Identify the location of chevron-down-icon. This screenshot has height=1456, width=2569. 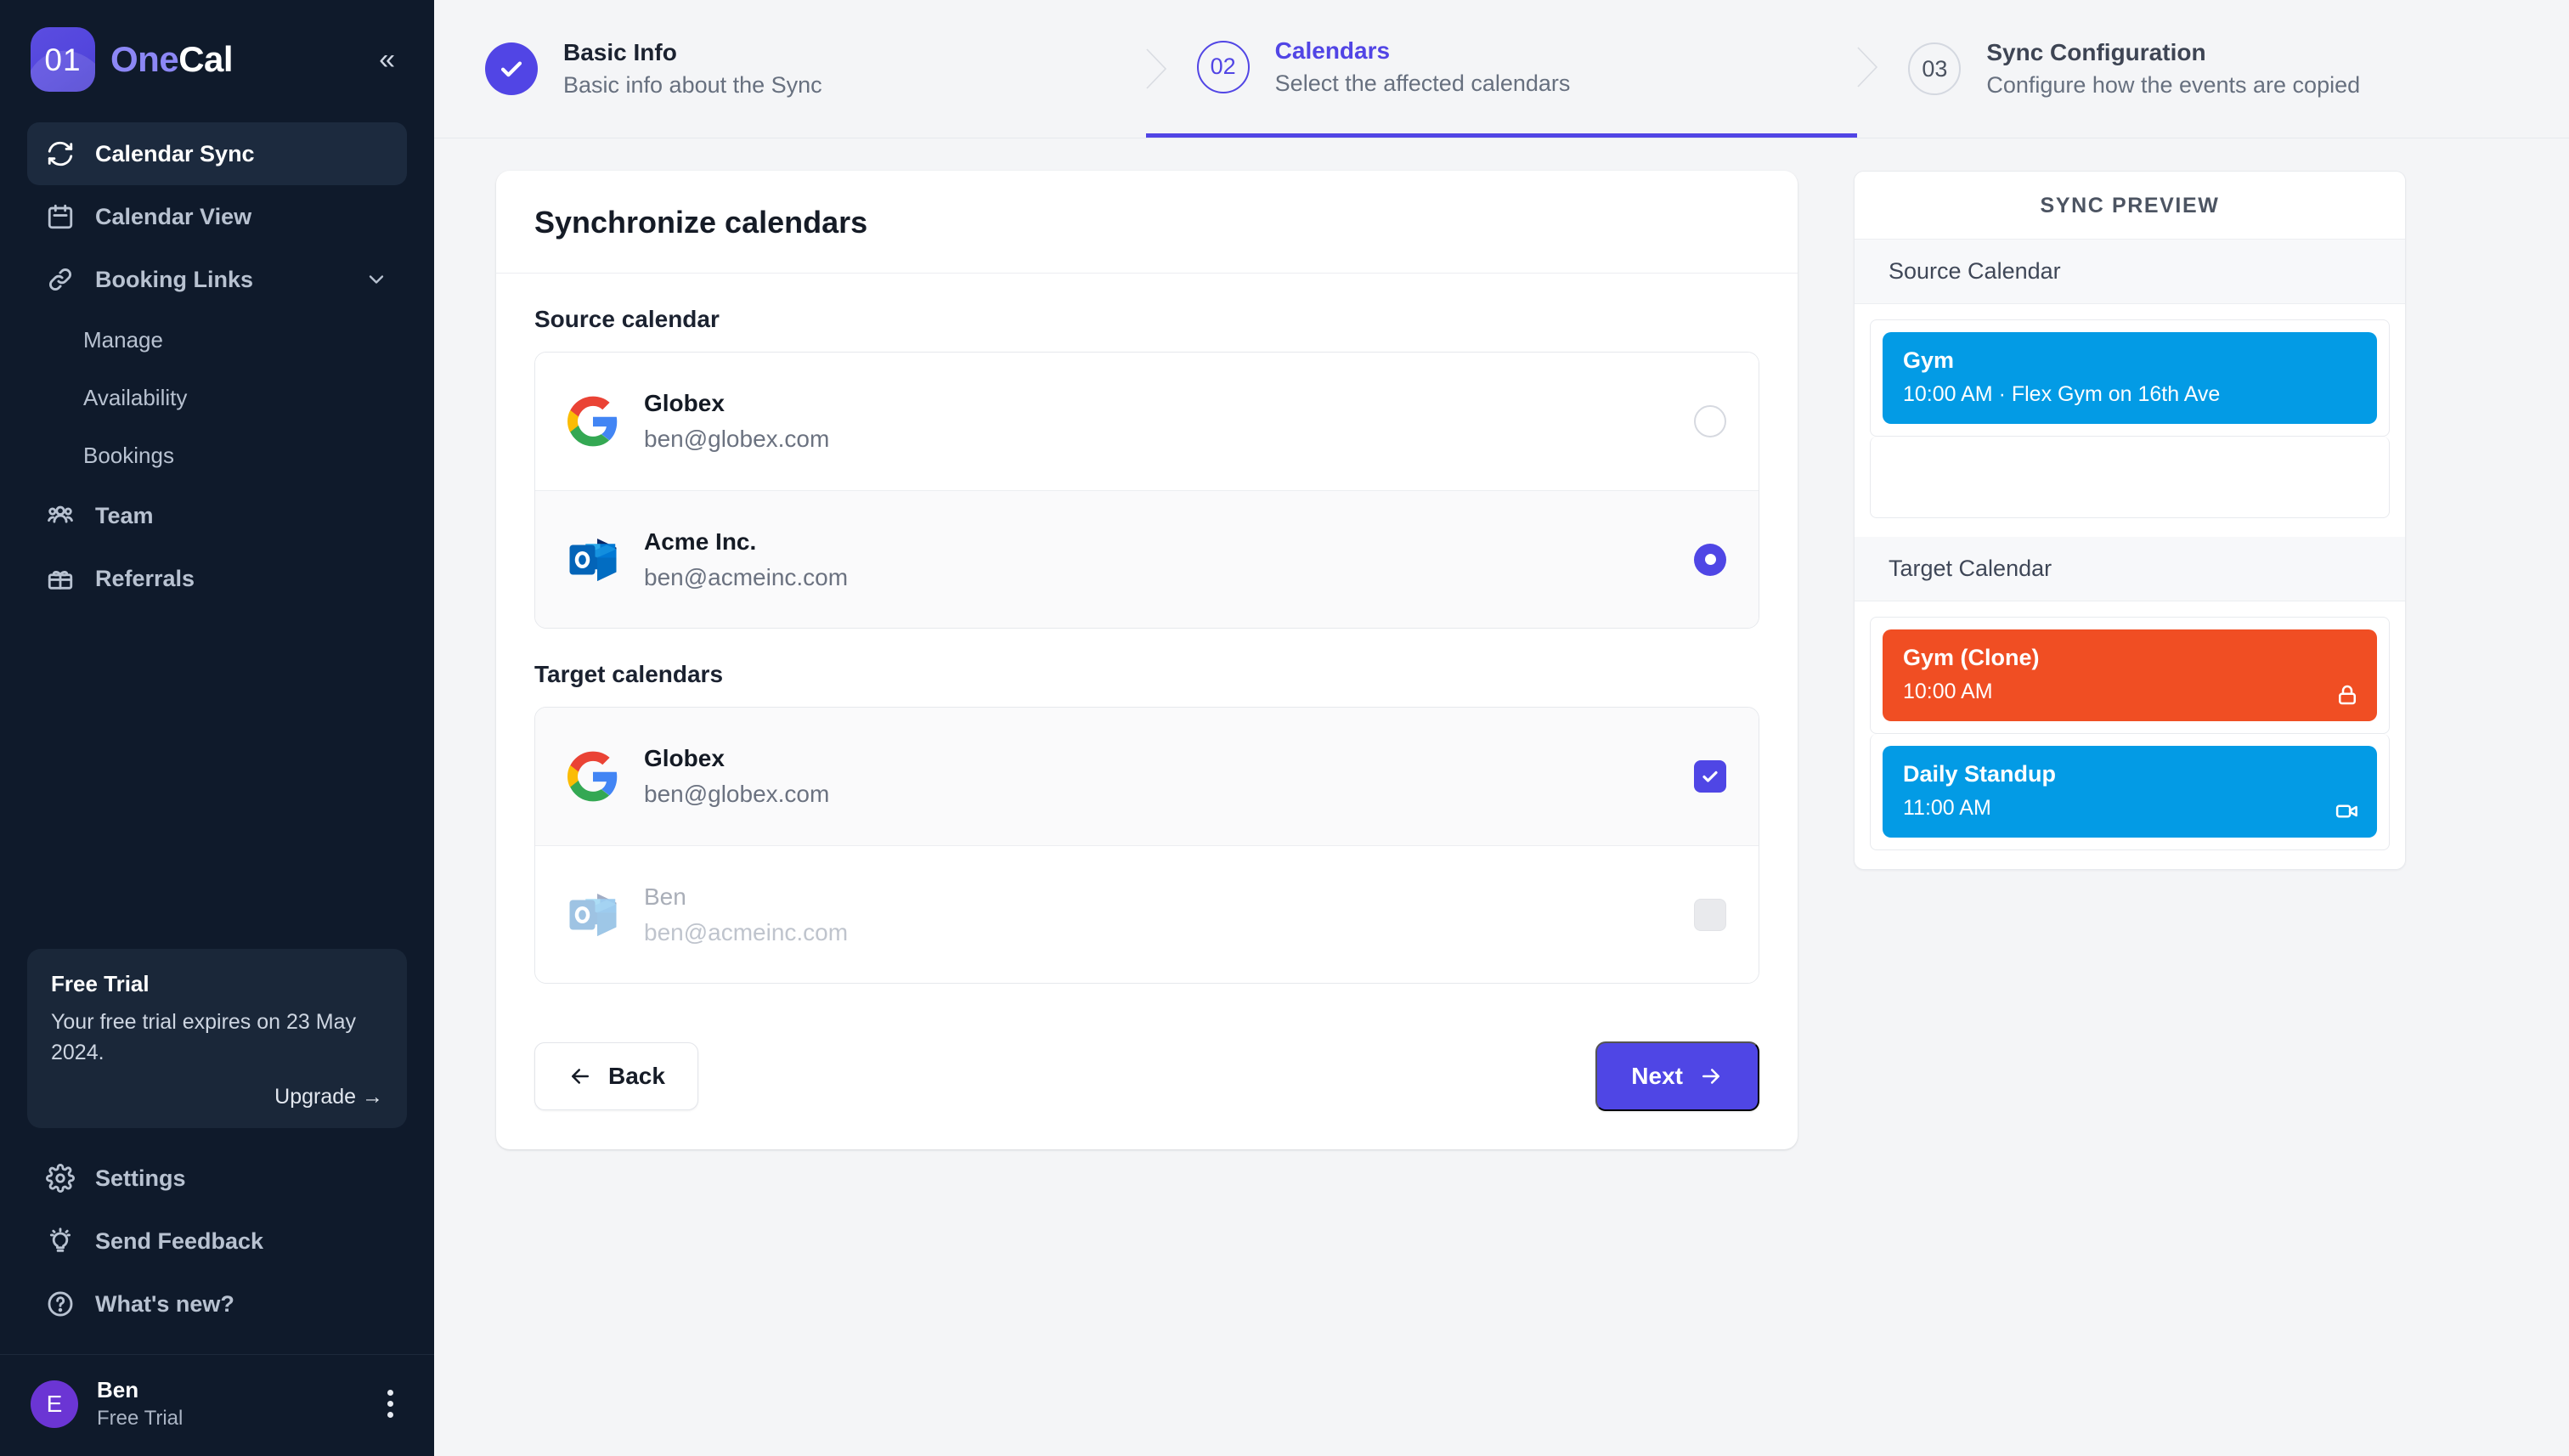
(376, 279).